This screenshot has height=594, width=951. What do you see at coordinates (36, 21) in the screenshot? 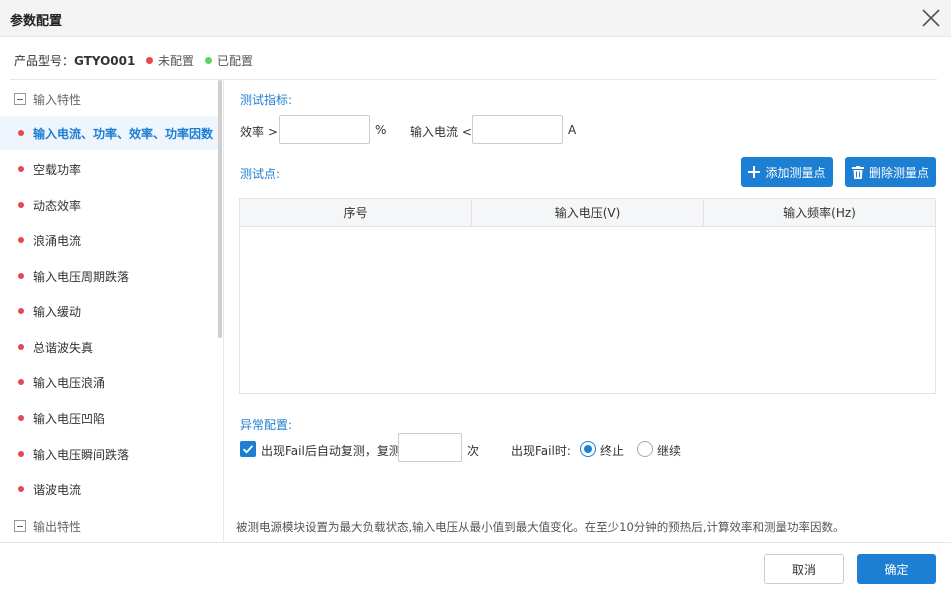
I see `dialog-title: 参数配置` at bounding box center [36, 21].